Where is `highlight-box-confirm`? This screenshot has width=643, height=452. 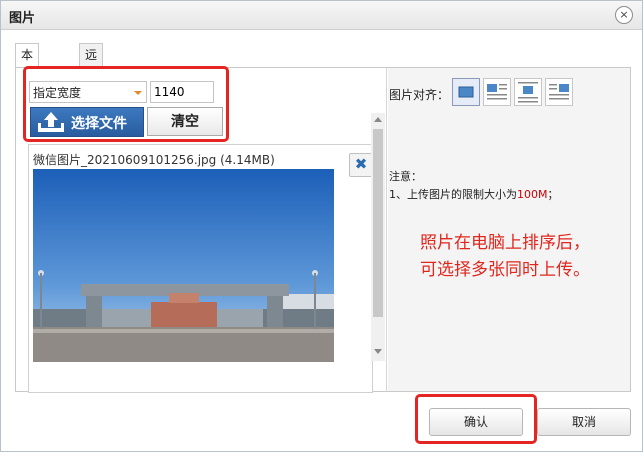
highlight-box-confirm is located at coordinates (476, 419).